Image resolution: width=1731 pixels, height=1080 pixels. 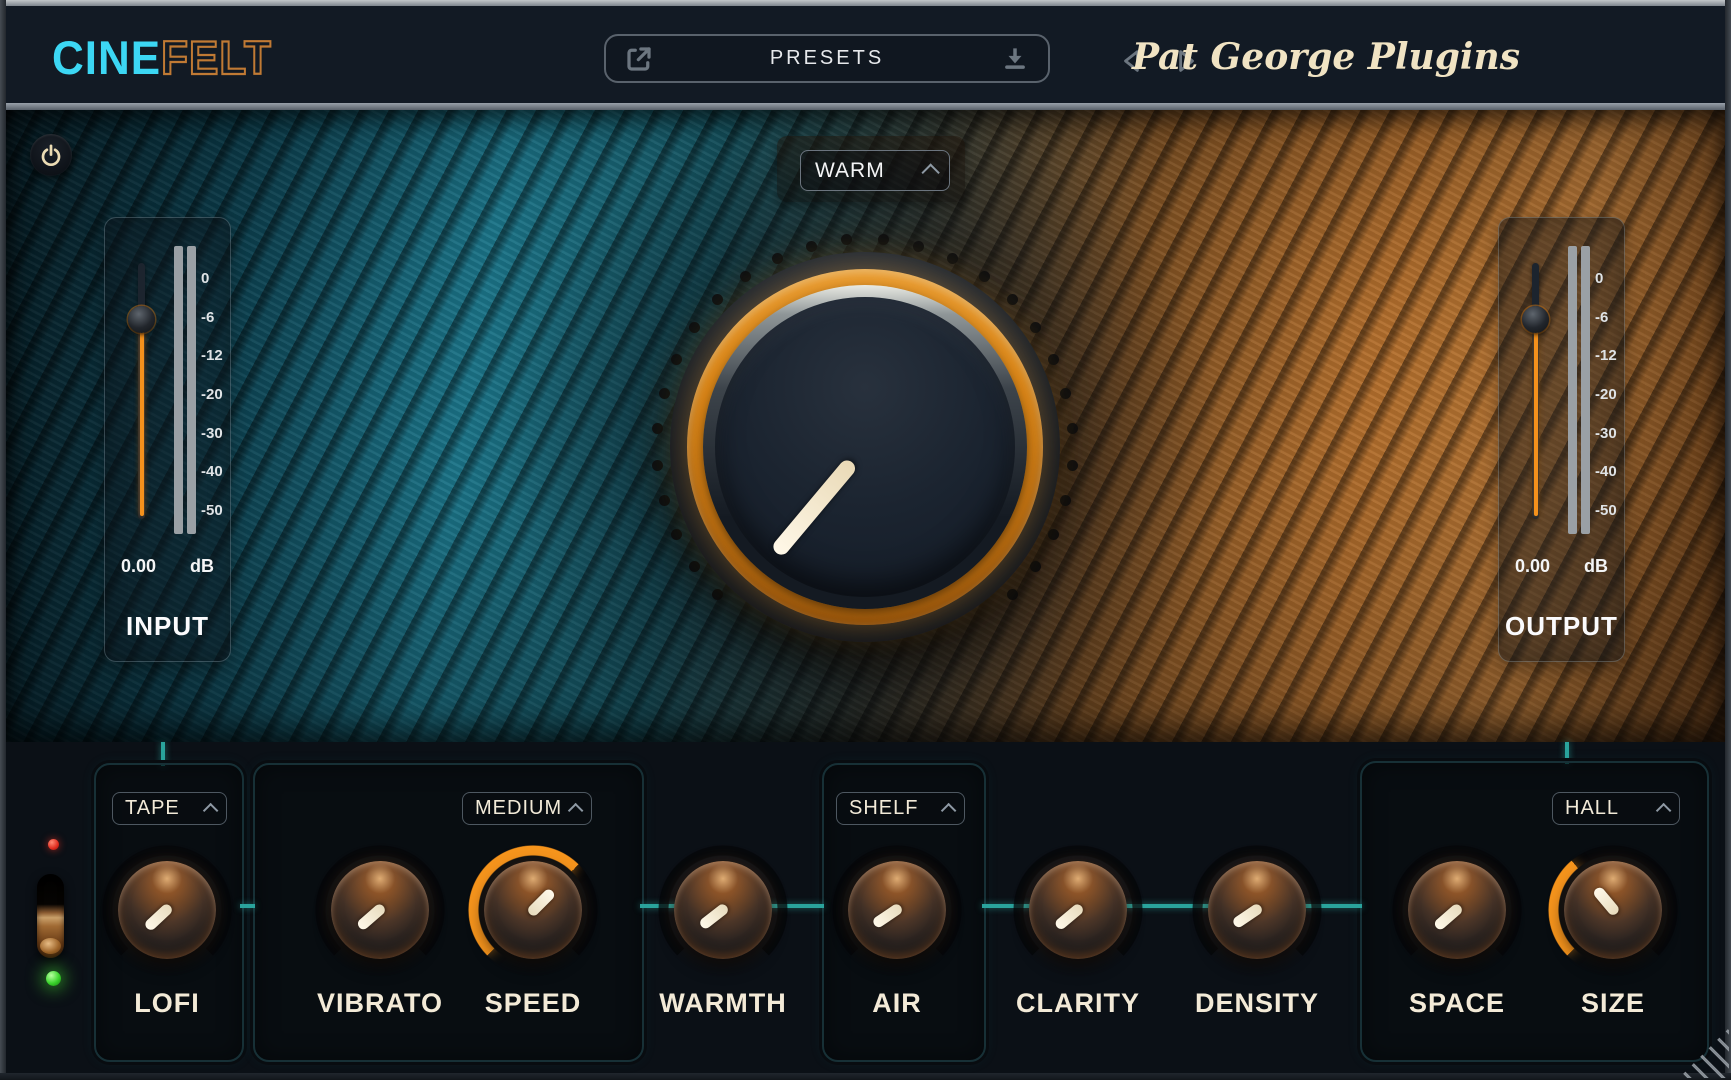 I want to click on size-knob, so click(x=1613, y=910).